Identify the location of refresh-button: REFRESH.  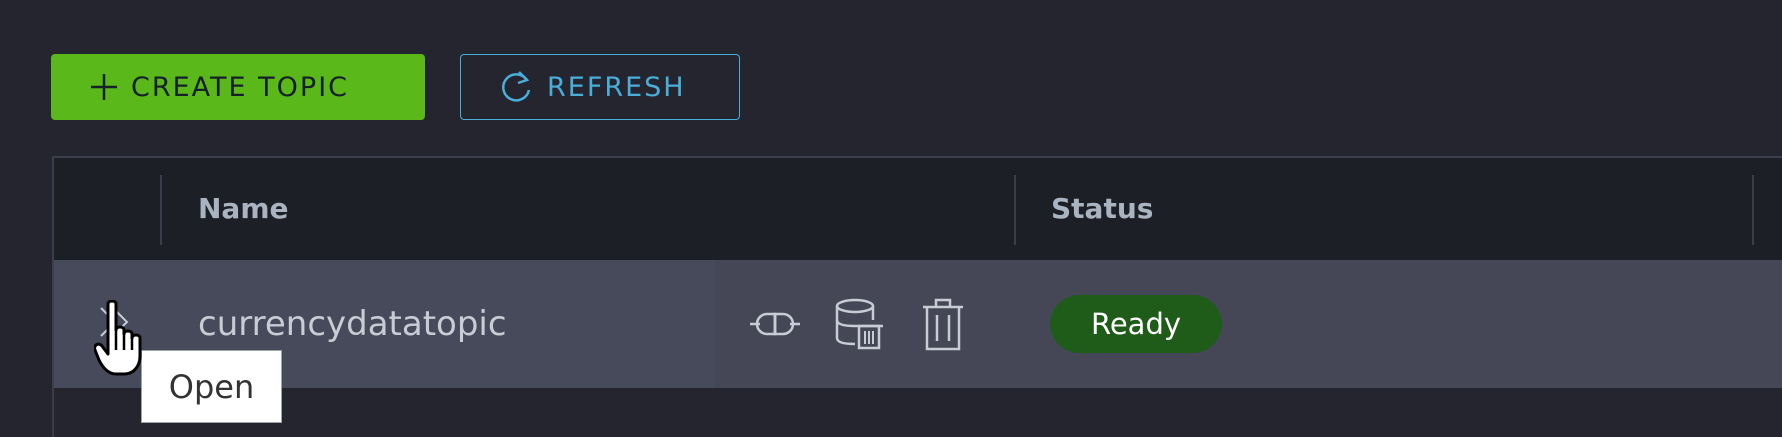
(600, 87).